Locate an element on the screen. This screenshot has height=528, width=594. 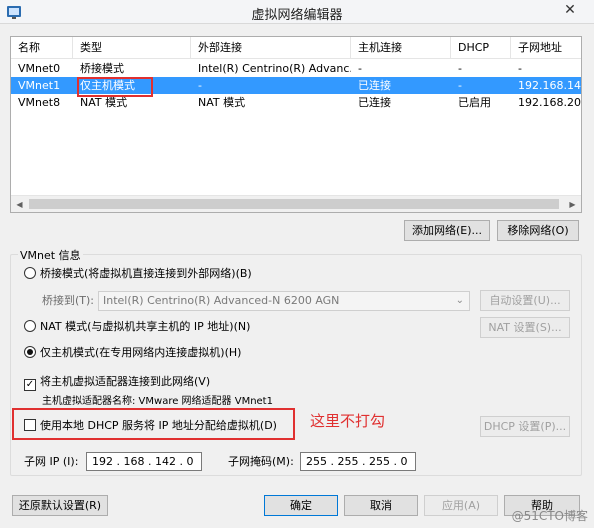
column-header-host: 主机连接 is located at coordinates (401, 48).